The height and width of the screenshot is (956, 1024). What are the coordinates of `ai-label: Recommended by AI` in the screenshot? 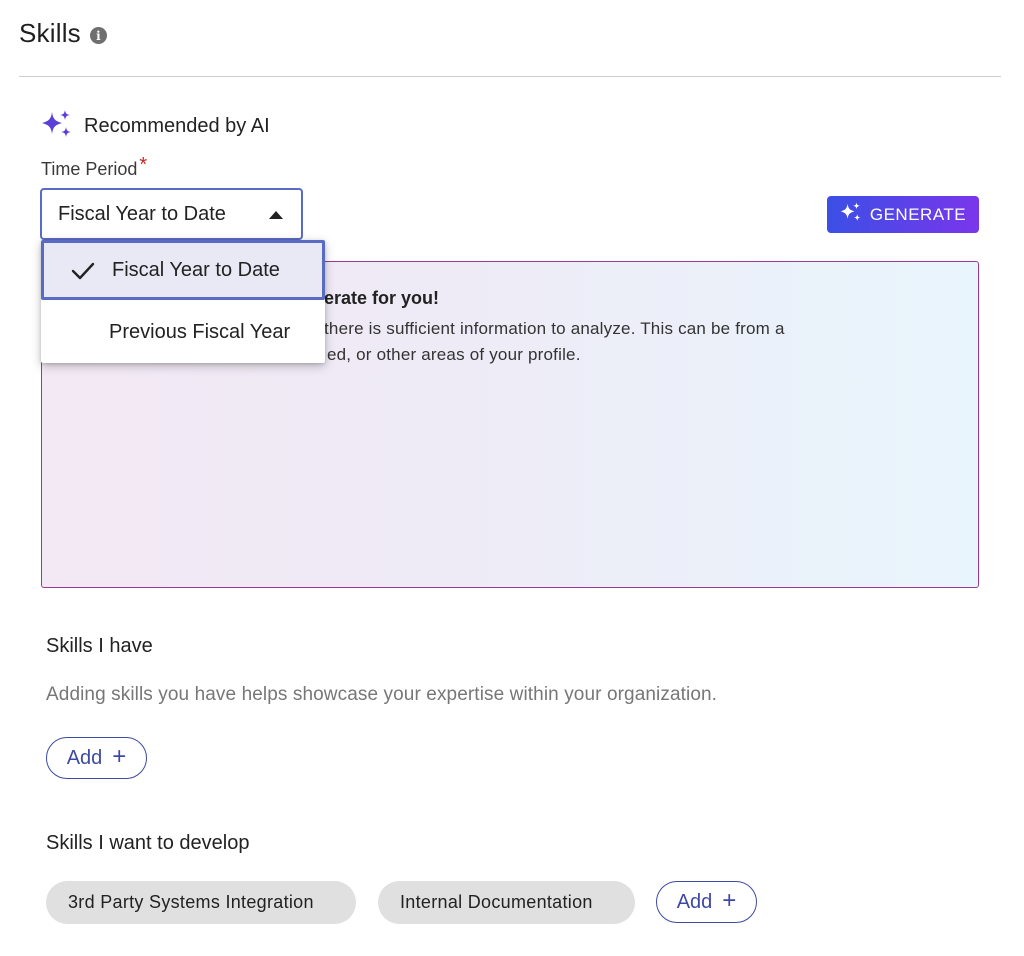 It's located at (177, 126).